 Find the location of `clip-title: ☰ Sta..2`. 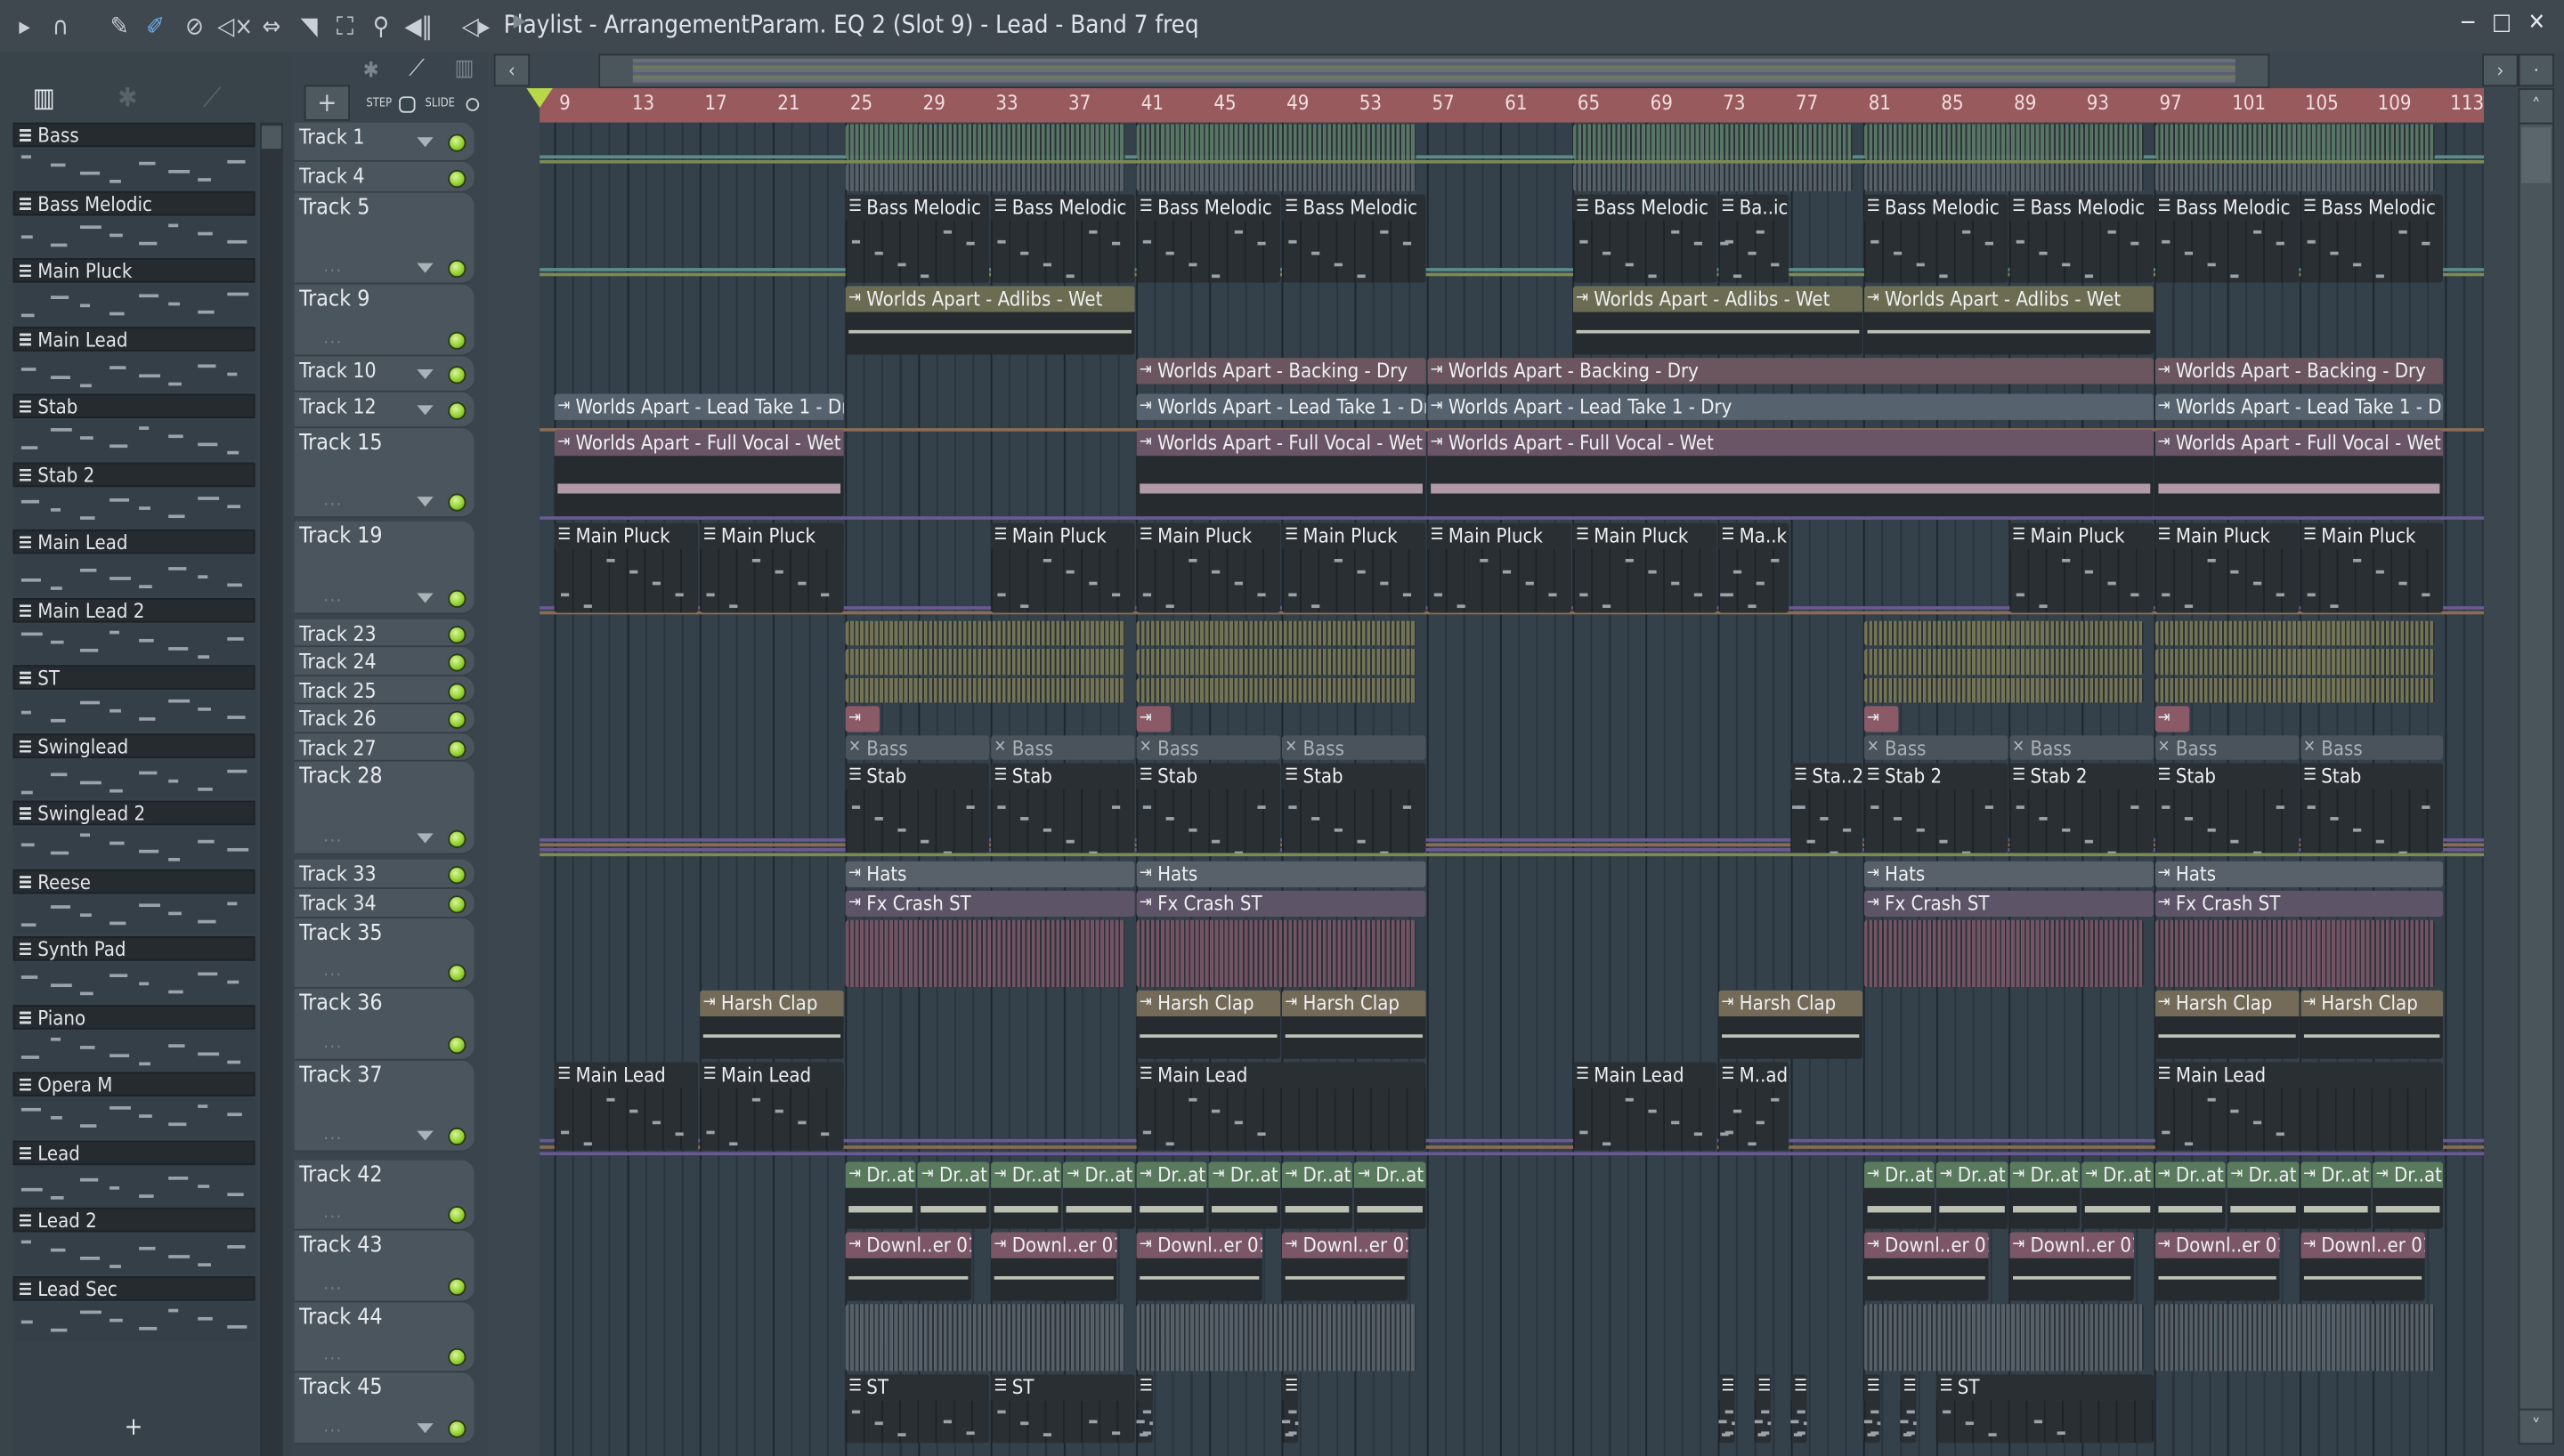

clip-title: ☰ Sta..2 is located at coordinates (1826, 776).